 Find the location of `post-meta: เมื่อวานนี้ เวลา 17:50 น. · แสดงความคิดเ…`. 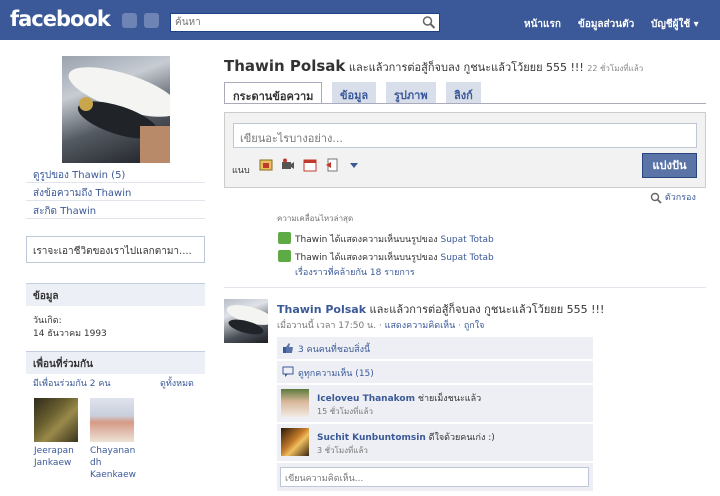

post-meta: เมื่อวานนี้ เวลา 17:50 น. · แสดงความคิดเ… is located at coordinates (381, 326).